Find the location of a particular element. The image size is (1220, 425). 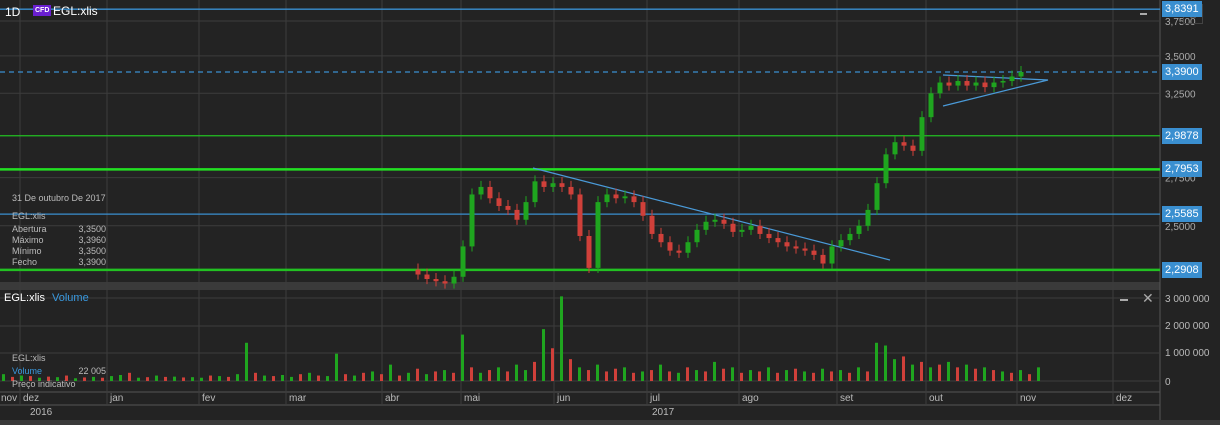

panel-divider is located at coordinates (580, 286).